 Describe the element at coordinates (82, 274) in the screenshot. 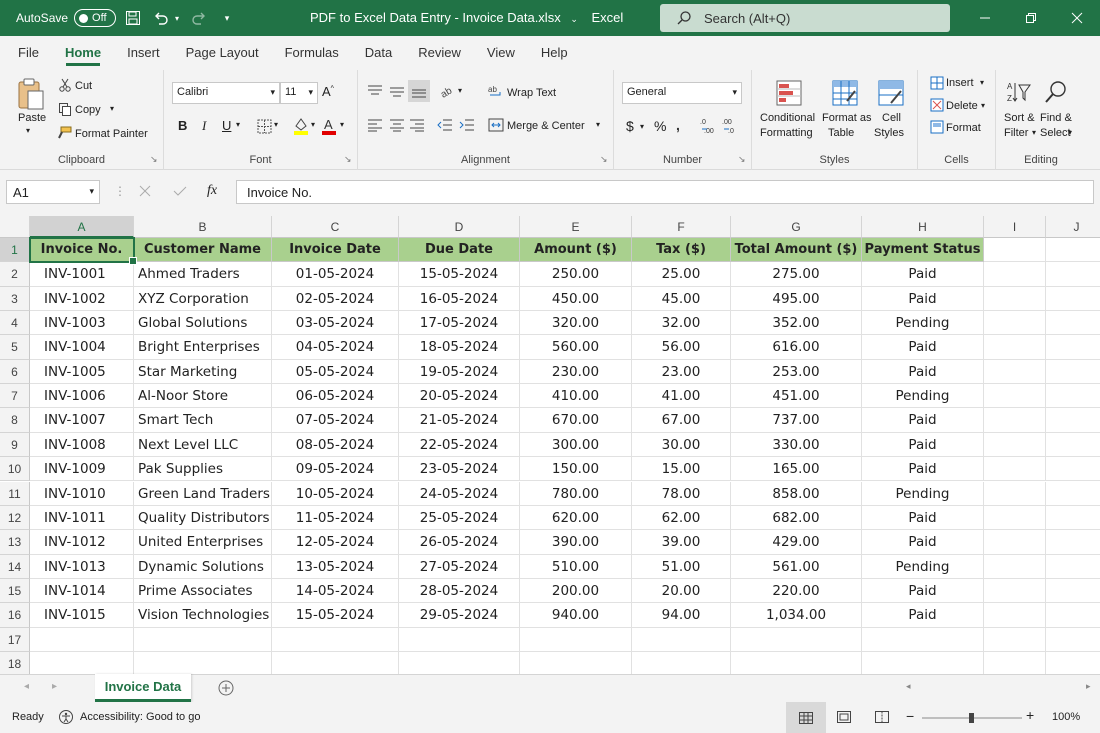

I see `table-cell: INV-1001` at that location.